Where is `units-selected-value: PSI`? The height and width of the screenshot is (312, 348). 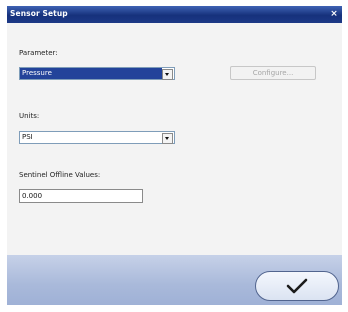
units-selected-value: PSI is located at coordinates (27, 137).